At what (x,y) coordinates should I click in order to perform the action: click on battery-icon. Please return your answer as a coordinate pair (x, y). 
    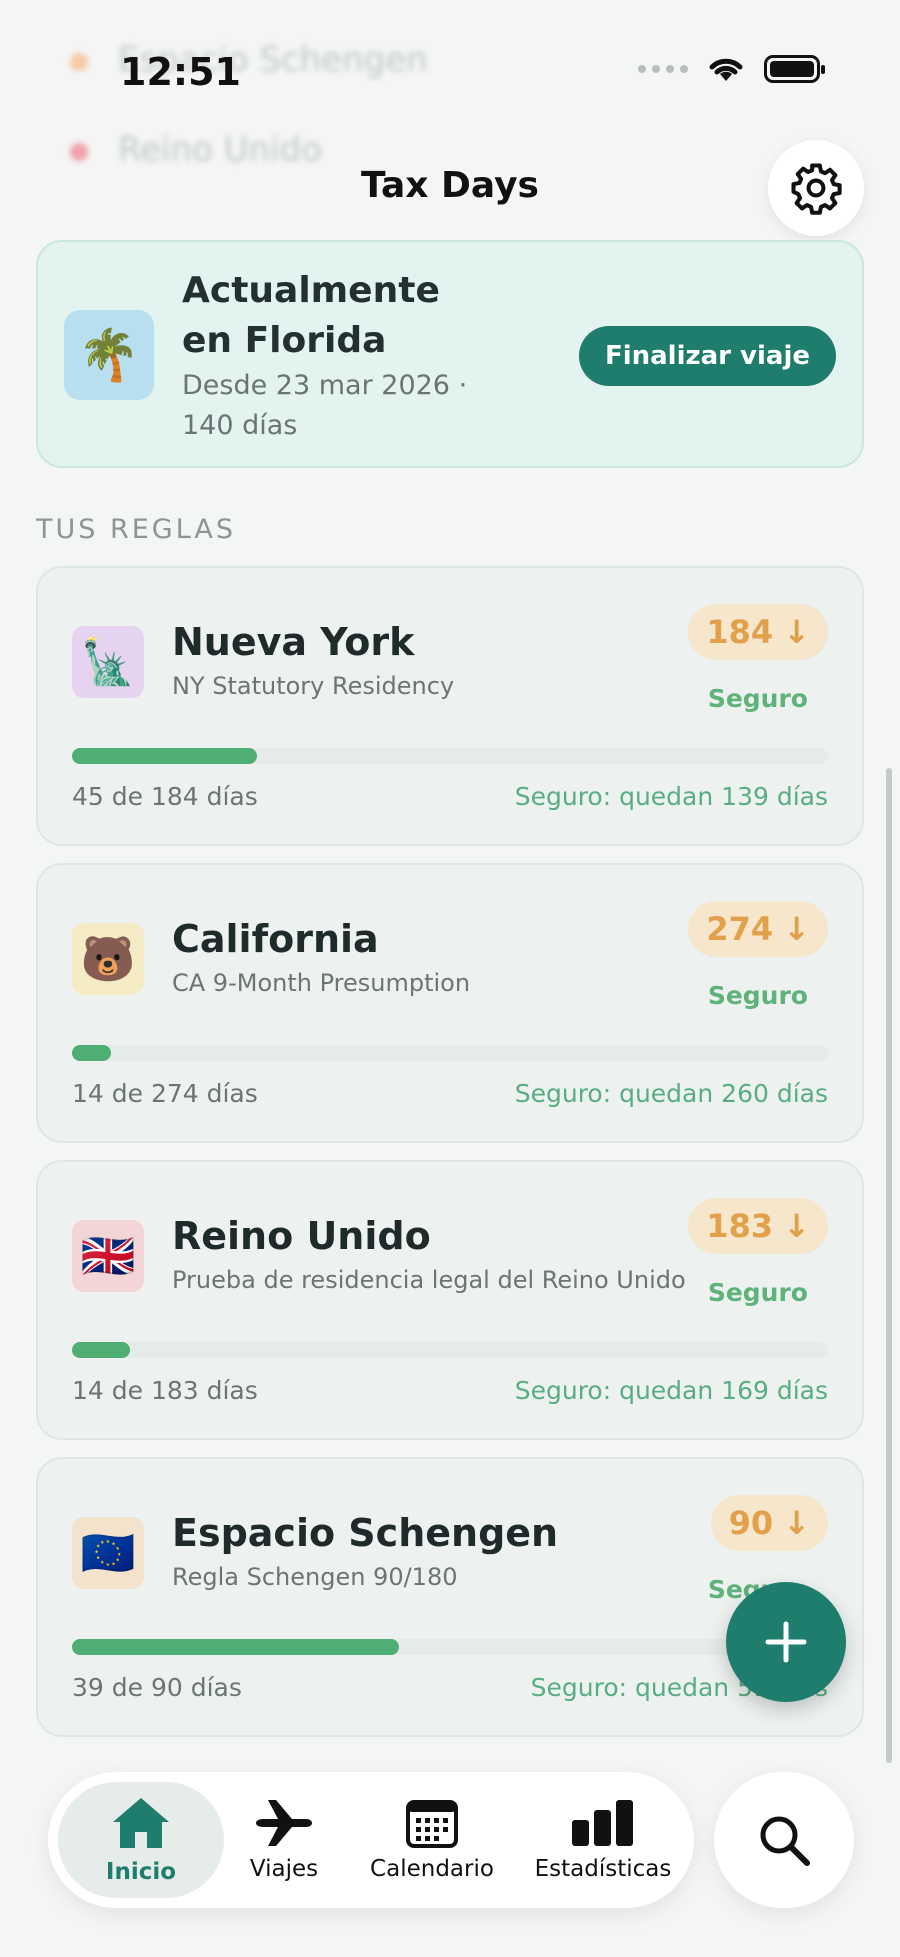
    Looking at the image, I should click on (794, 69).